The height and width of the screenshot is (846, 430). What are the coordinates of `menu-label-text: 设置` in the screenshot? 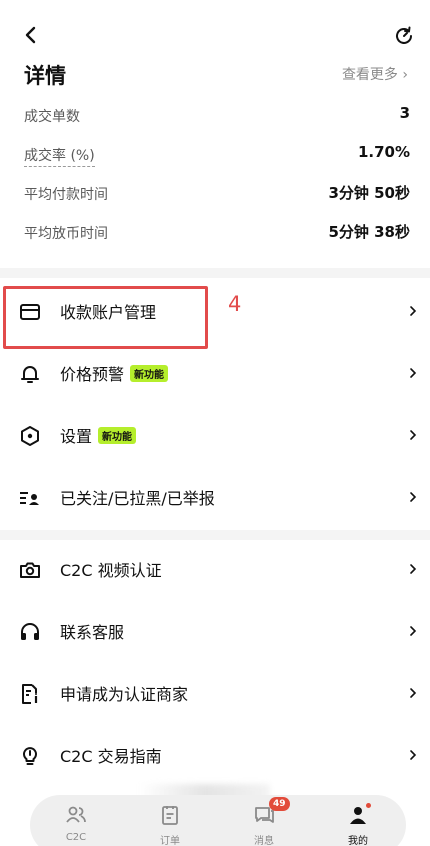 It's located at (76, 436).